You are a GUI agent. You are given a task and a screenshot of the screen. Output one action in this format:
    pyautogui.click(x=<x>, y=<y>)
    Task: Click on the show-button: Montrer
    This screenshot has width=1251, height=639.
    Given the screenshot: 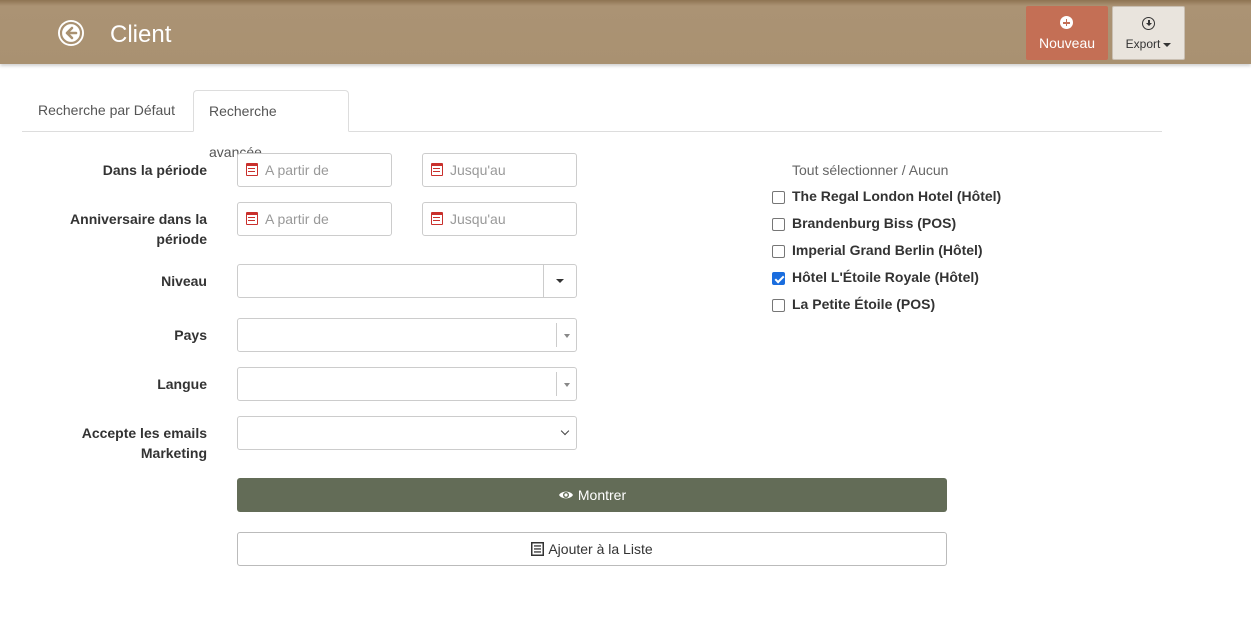 What is the action you would take?
    pyautogui.click(x=592, y=495)
    